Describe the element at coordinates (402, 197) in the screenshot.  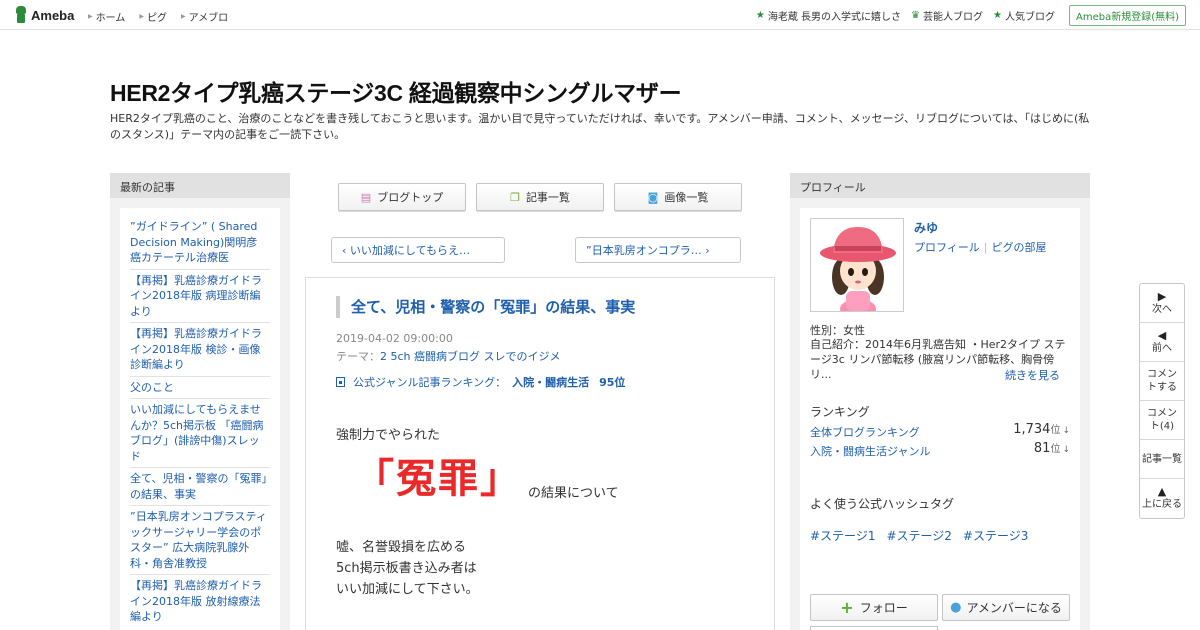
I see `blog-top-button: ▤ ブログトップ` at that location.